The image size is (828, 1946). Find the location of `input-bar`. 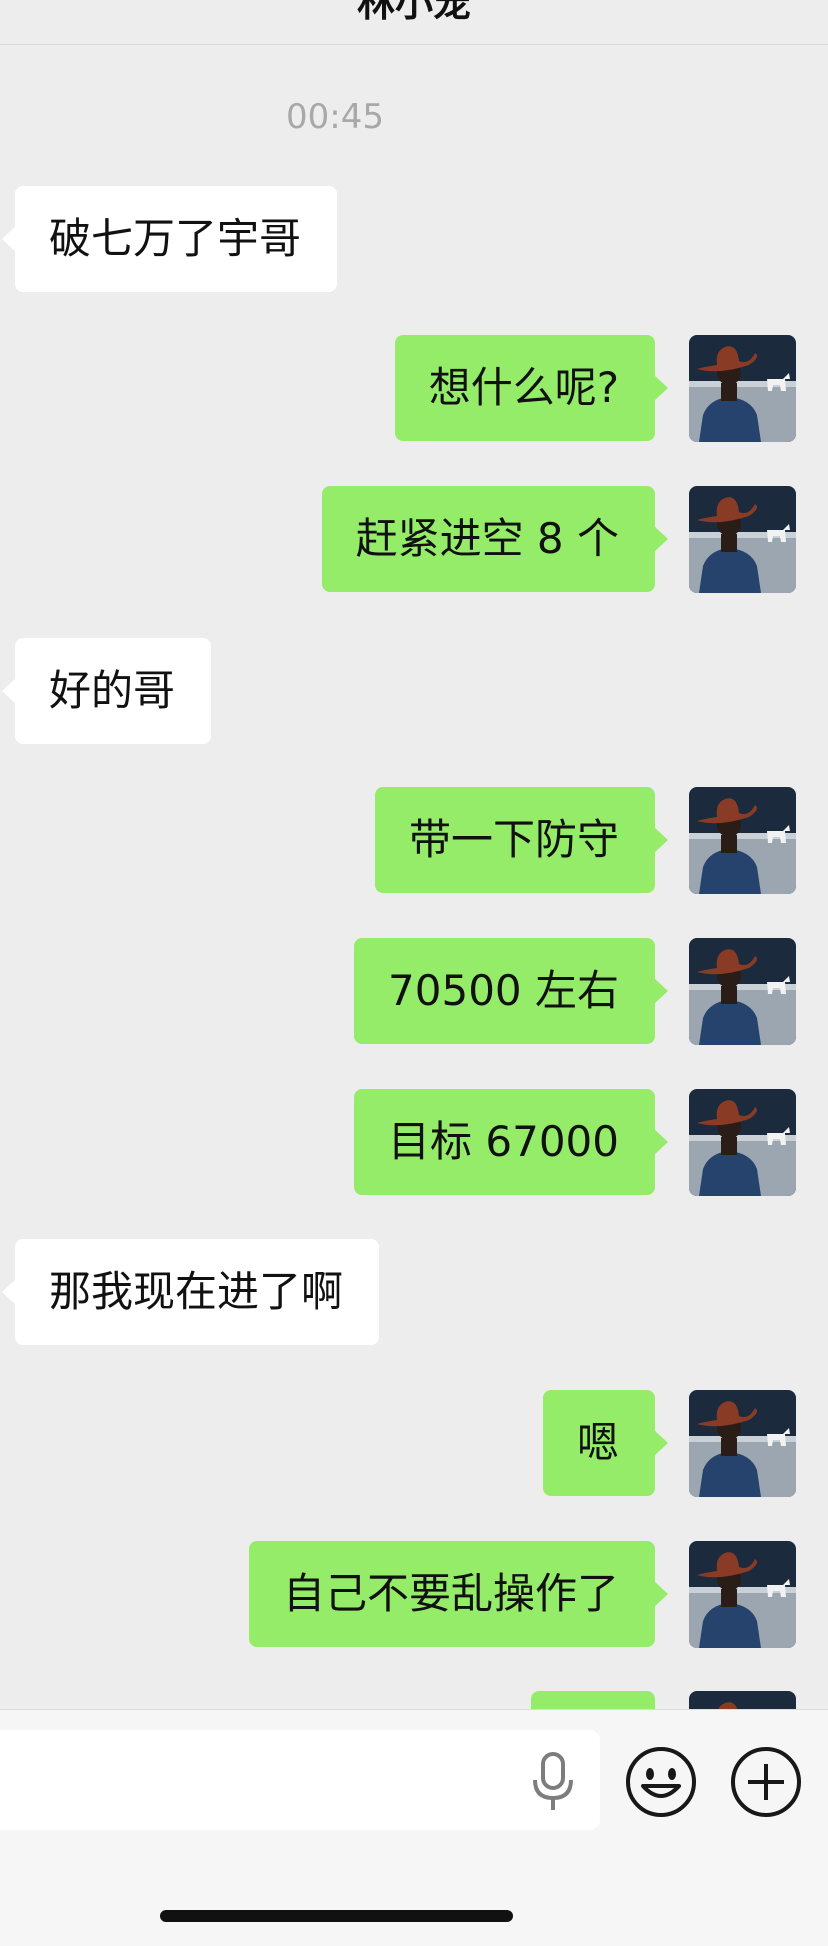

input-bar is located at coordinates (414, 1827).